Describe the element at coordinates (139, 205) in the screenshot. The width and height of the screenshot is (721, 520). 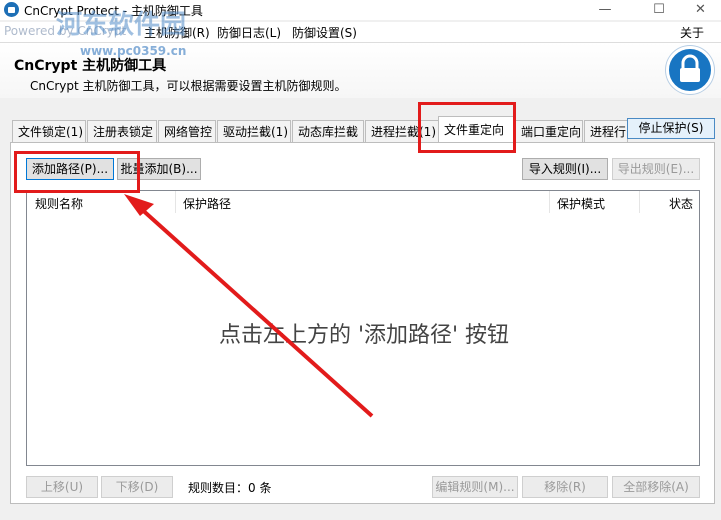
I see `annotation-arrow-head` at that location.